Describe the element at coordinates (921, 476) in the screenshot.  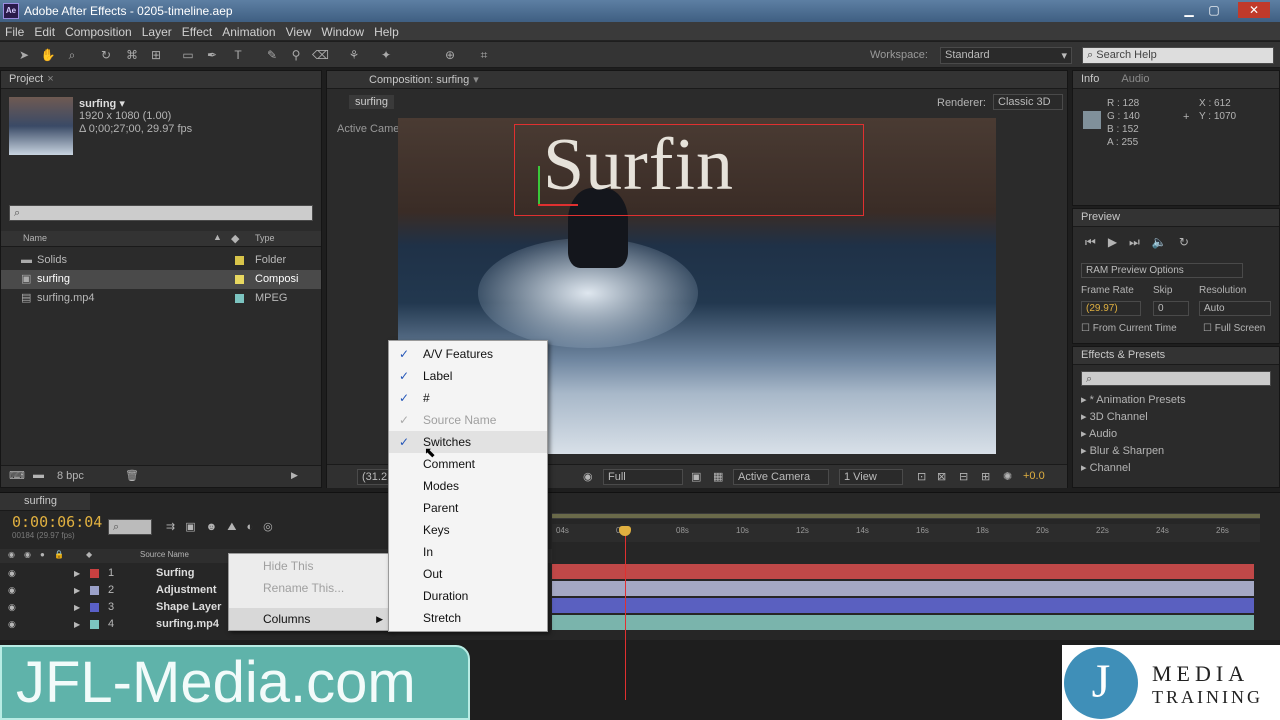
I see `toggle-pixel-aspect-icon: ⊡` at that location.